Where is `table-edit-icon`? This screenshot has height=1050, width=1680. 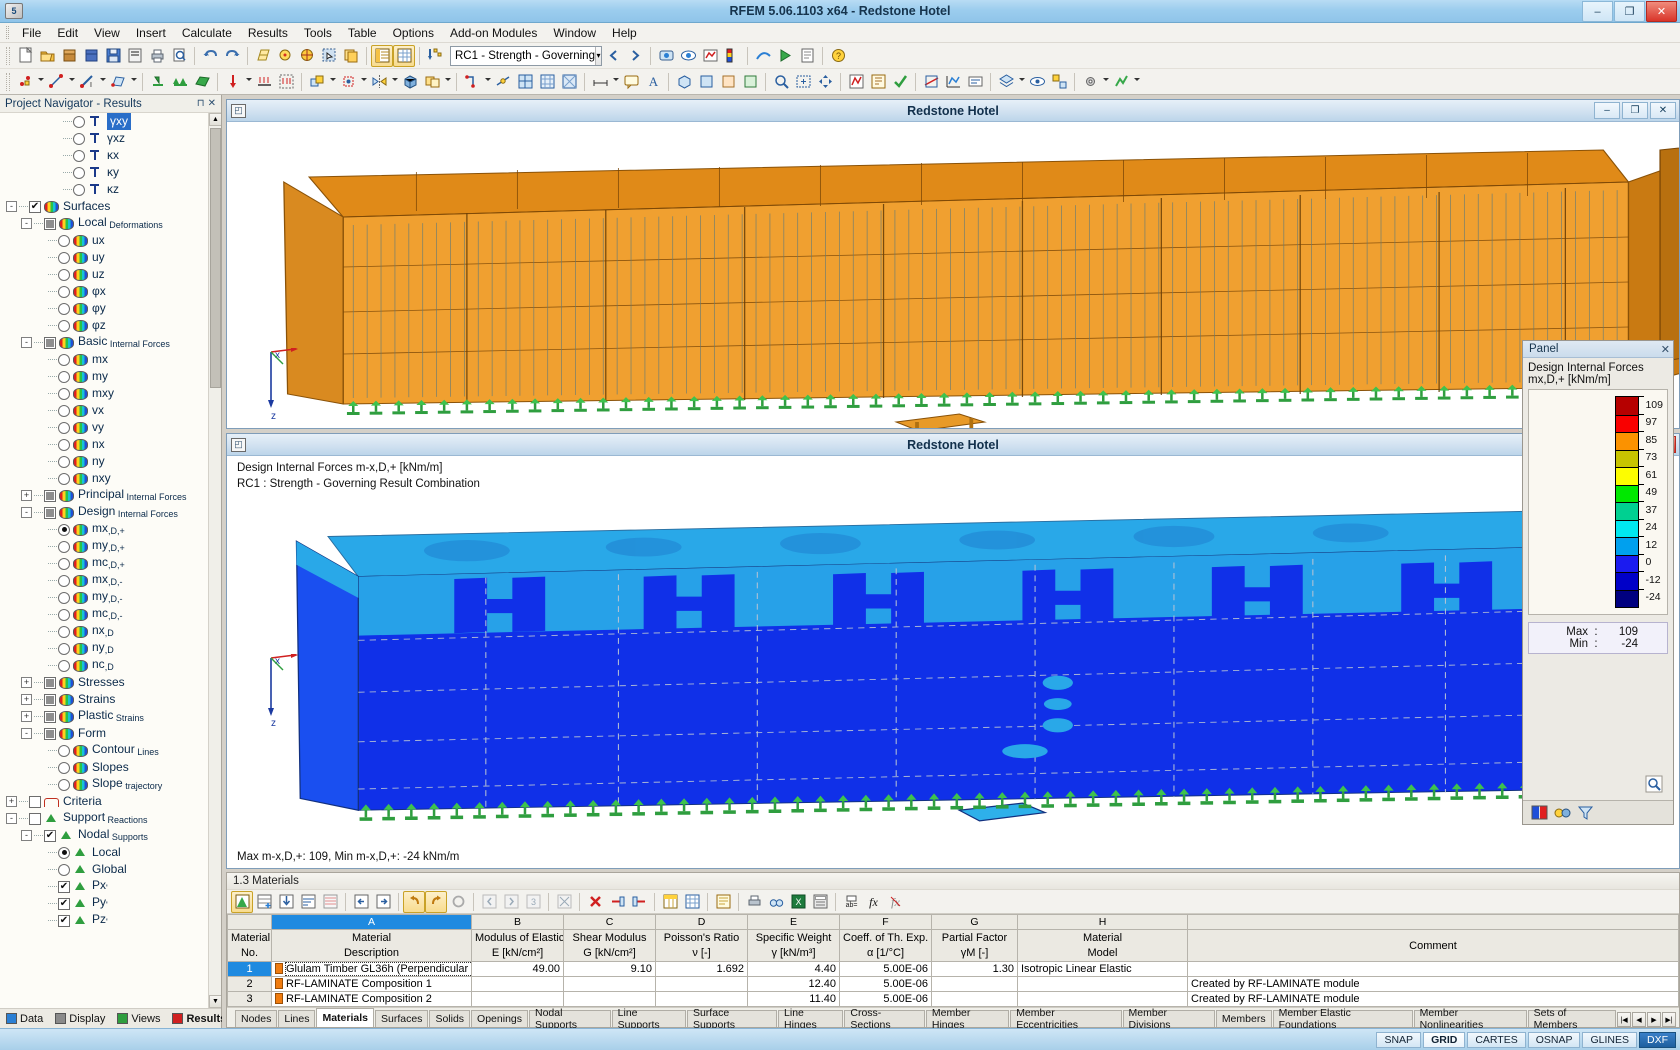 table-edit-icon is located at coordinates (242, 901).